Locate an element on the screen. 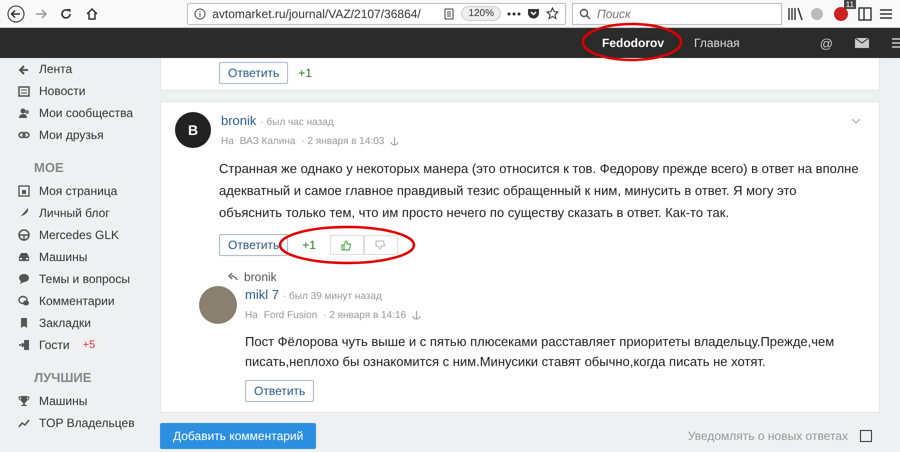  thumbs-up-button is located at coordinates (347, 245).